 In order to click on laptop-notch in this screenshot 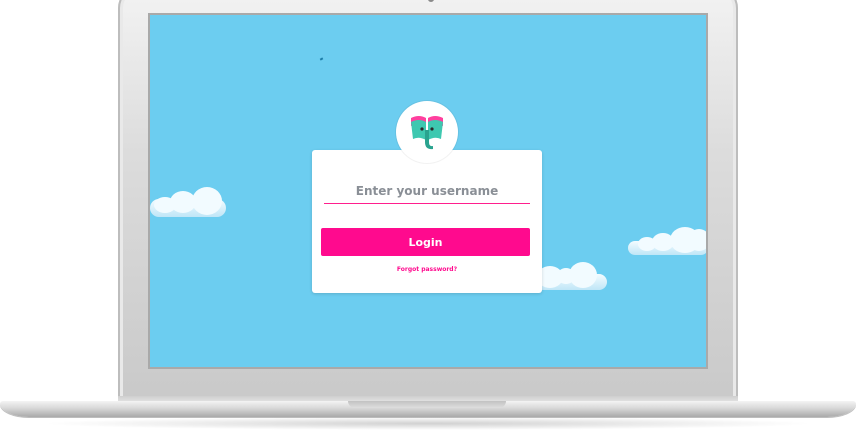, I will do `click(427, 404)`.